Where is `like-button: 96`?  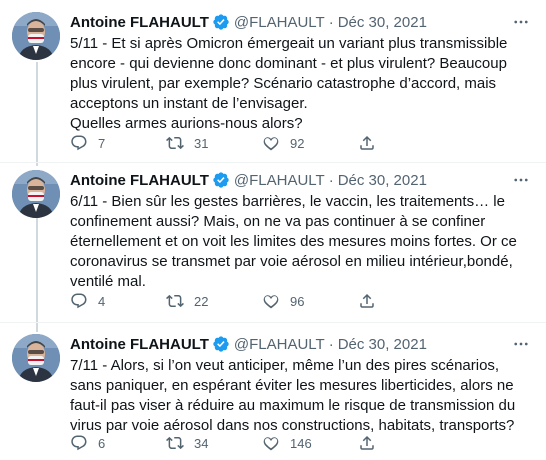 like-button: 96 is located at coordinates (310, 301).